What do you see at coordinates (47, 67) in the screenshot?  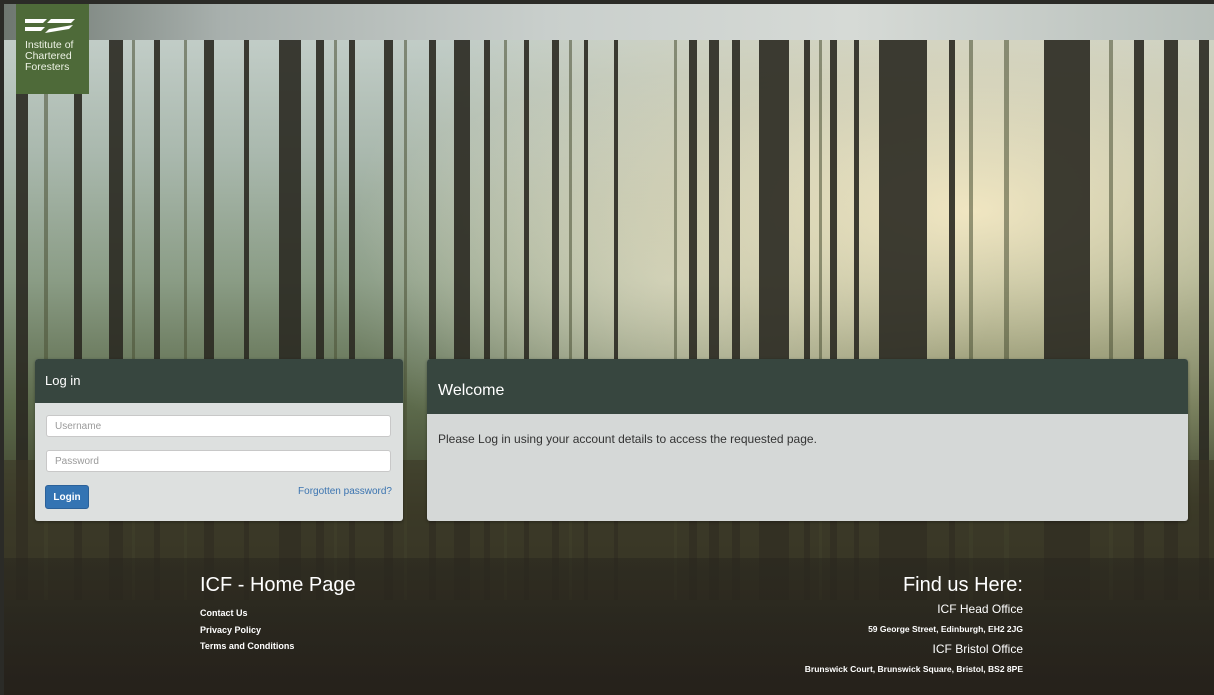 I see `logo-text-line-3: Foresters` at bounding box center [47, 67].